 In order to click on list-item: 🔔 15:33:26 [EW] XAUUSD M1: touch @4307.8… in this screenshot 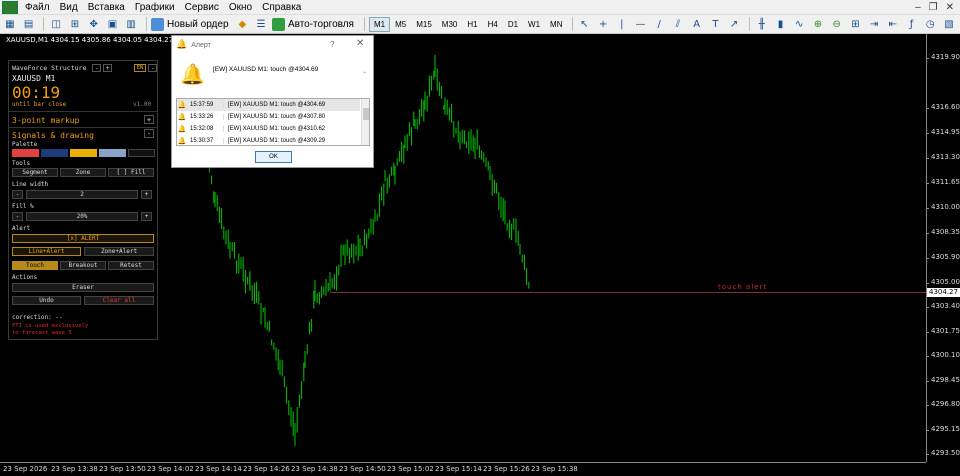, I will do `click(268, 117)`.